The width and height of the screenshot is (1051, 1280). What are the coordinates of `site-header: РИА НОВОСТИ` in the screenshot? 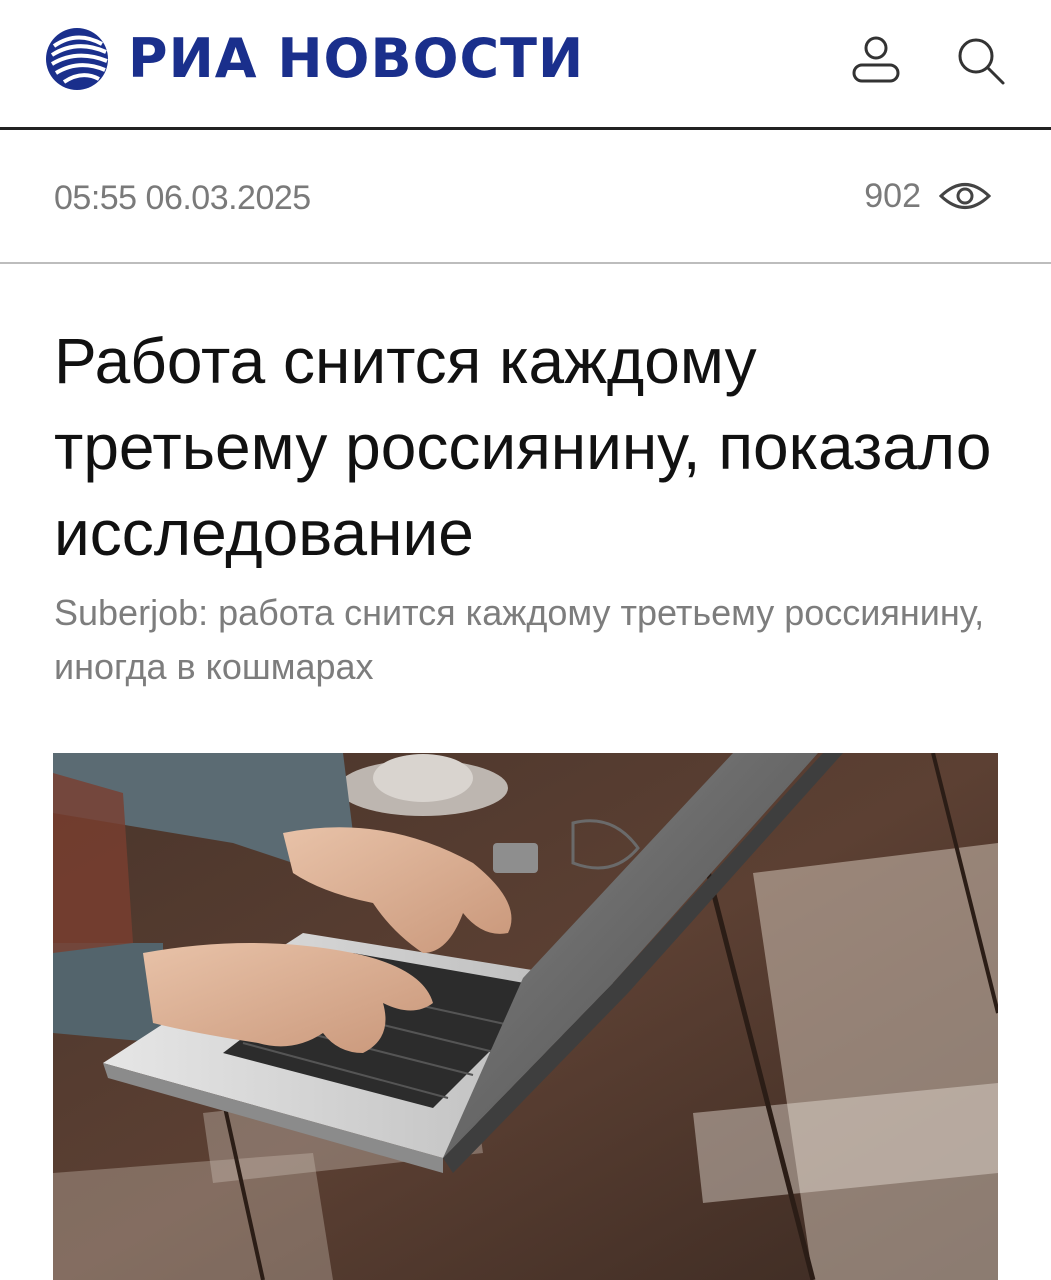 It's located at (525, 65).